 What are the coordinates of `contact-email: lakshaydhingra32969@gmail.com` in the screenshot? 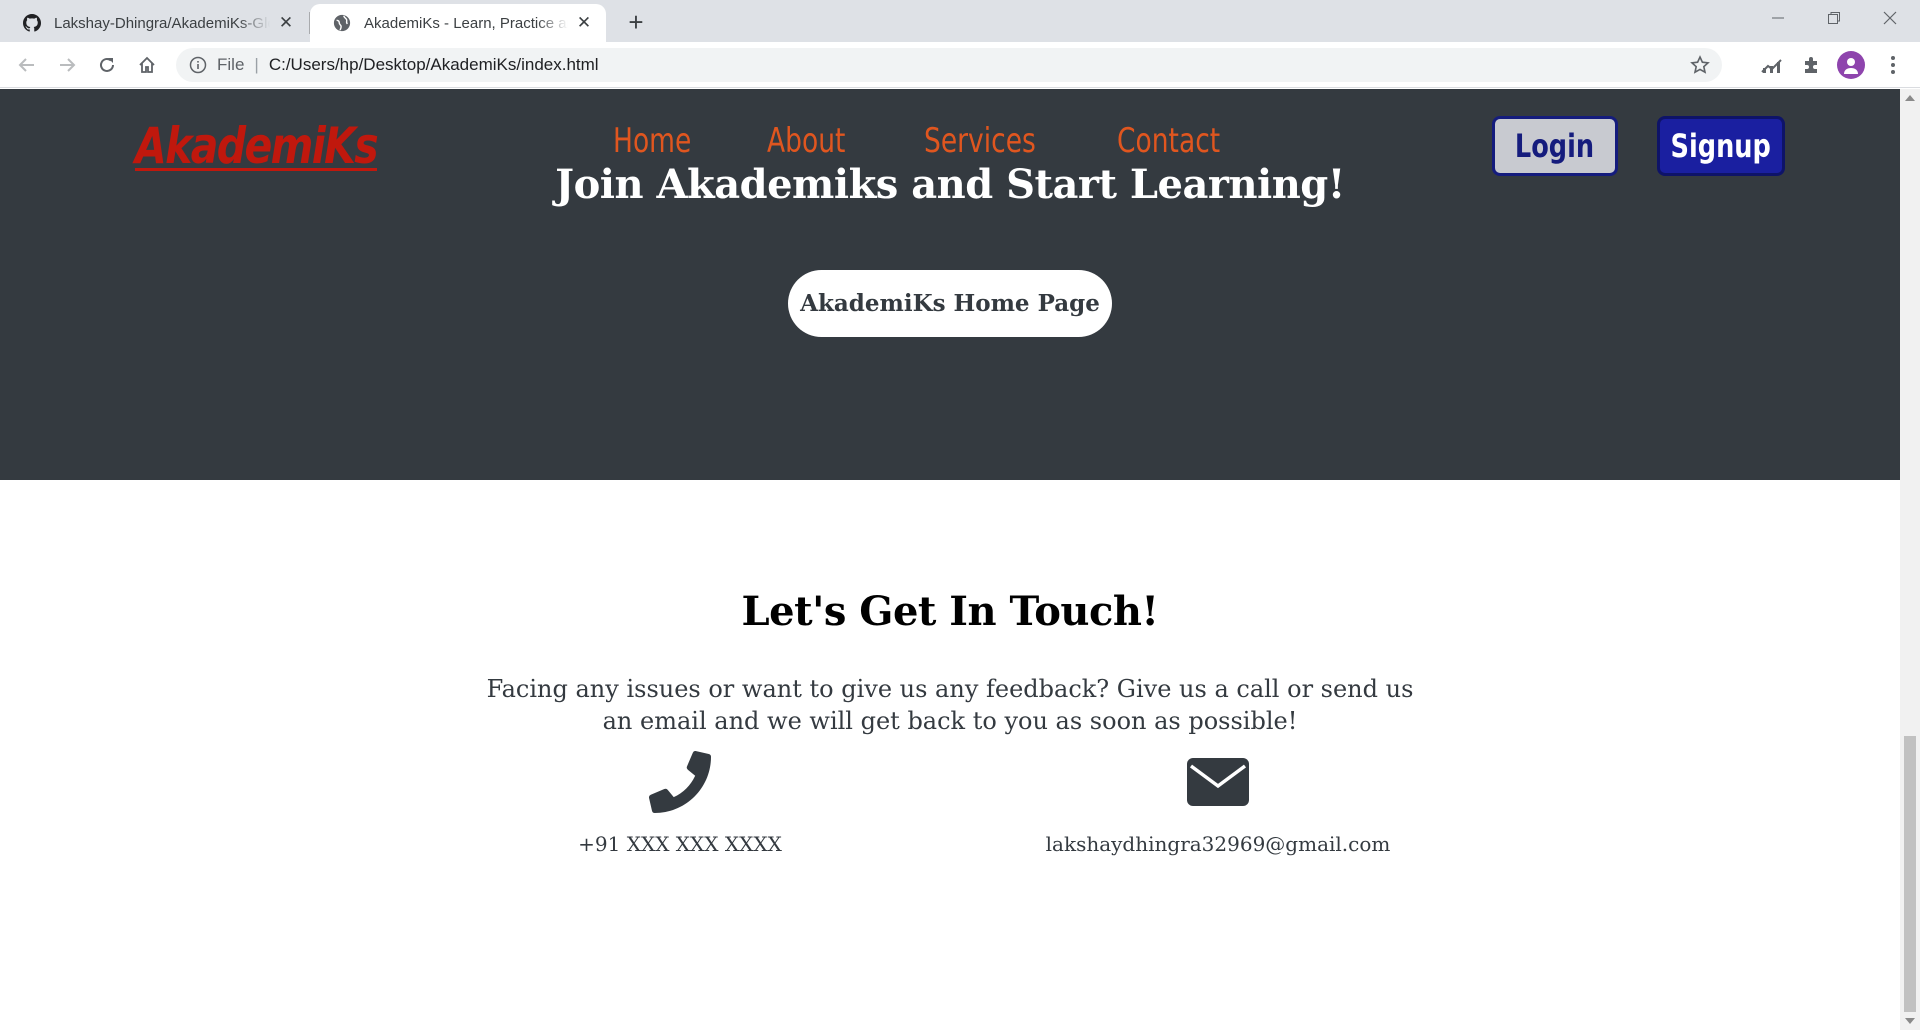 It's located at (1218, 802).